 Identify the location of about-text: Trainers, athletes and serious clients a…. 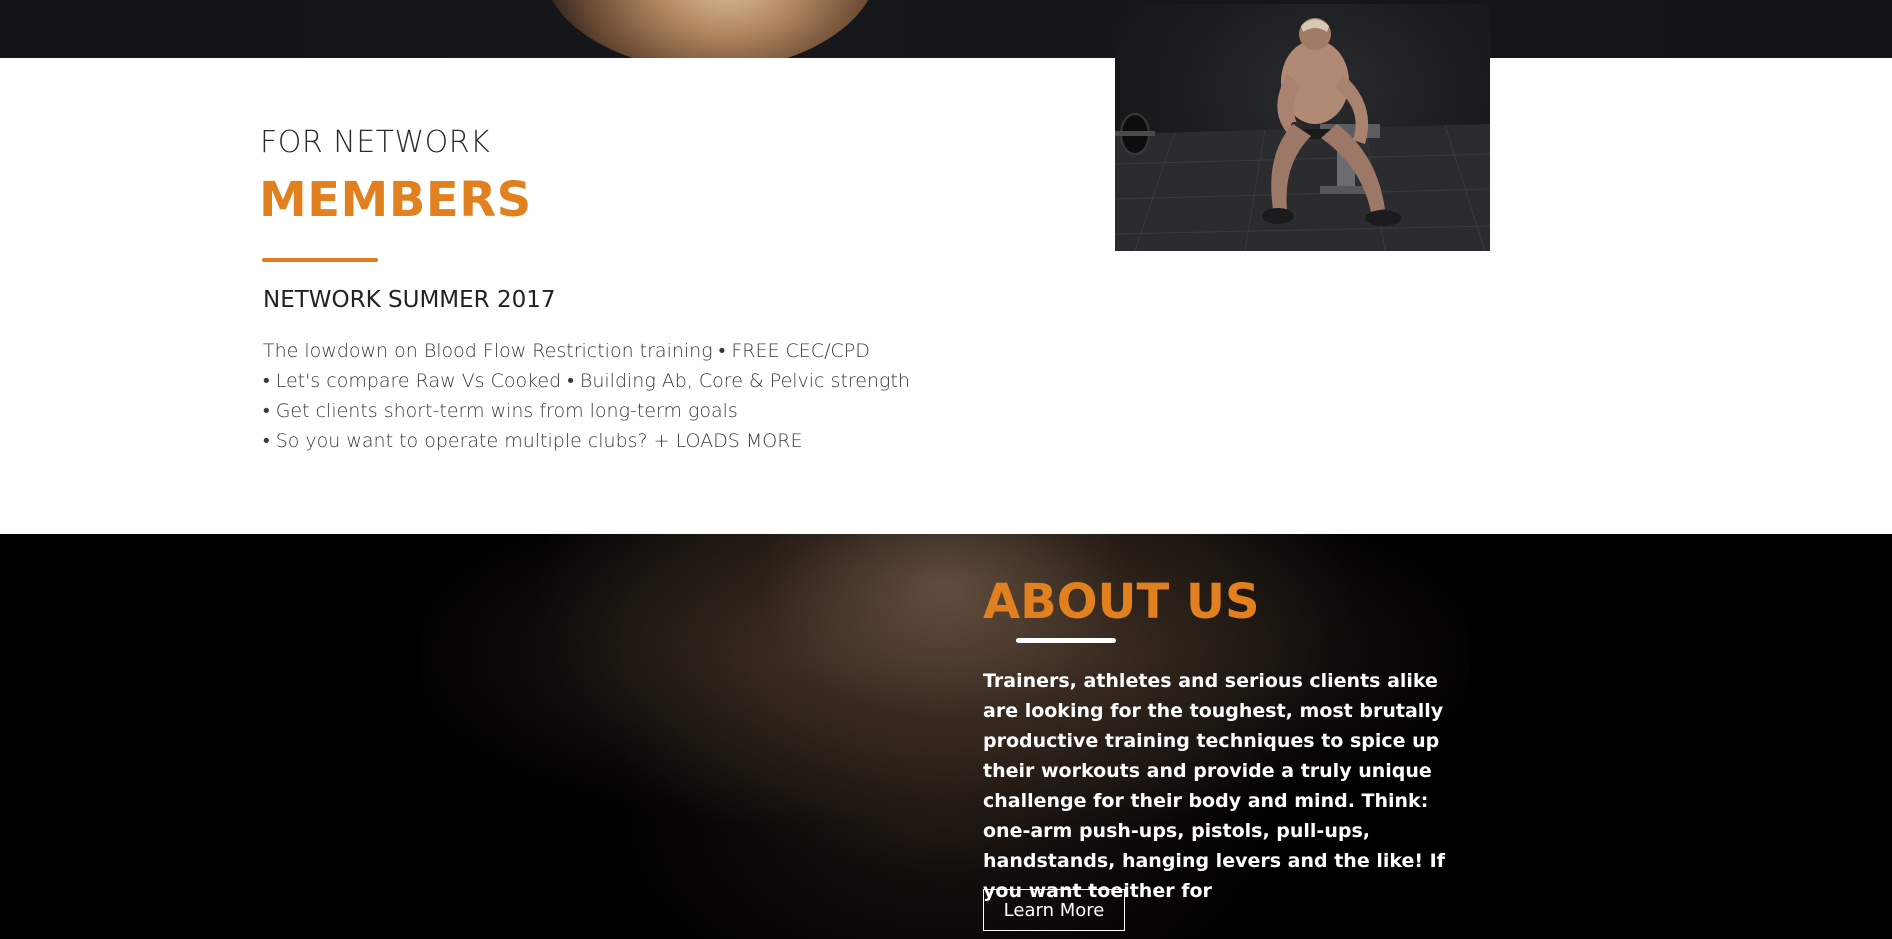
(1214, 786).